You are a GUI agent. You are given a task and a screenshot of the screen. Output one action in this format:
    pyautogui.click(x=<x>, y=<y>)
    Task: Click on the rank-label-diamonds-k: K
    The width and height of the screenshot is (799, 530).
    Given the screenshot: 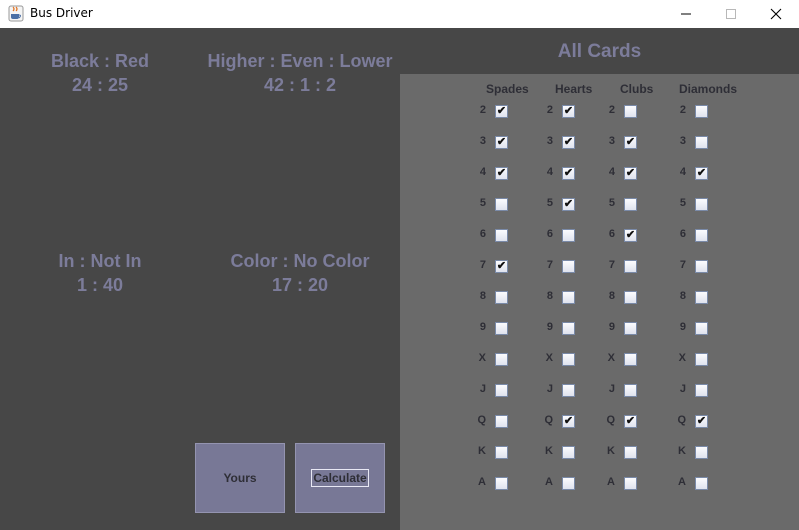 What is the action you would take?
    pyautogui.click(x=682, y=451)
    